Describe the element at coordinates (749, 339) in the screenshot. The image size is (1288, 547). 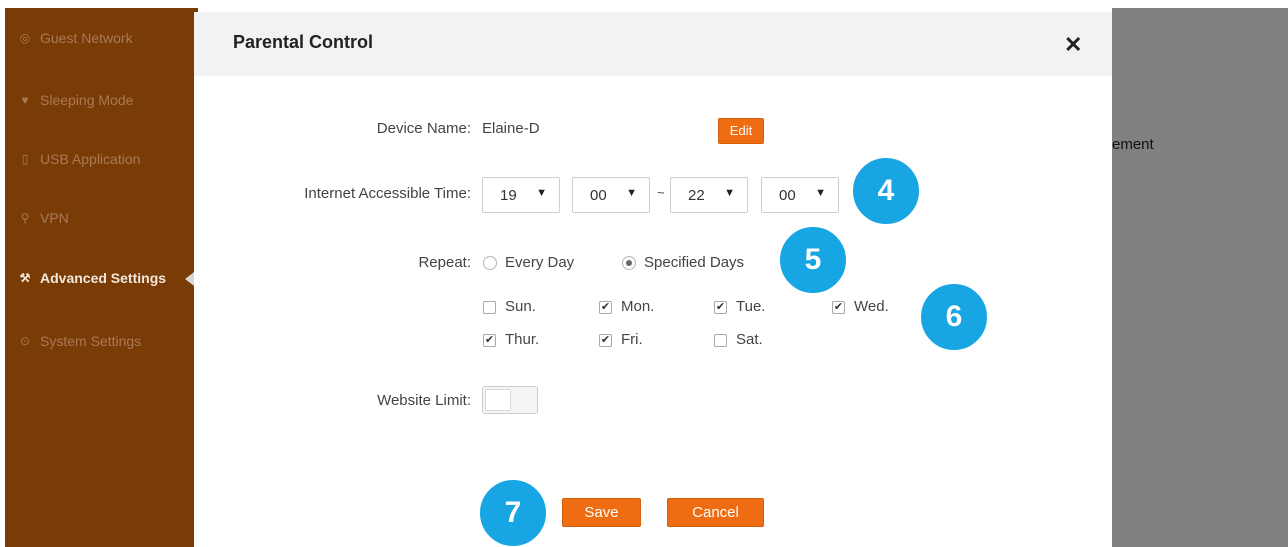
I see `sat-label: Sat.` at that location.